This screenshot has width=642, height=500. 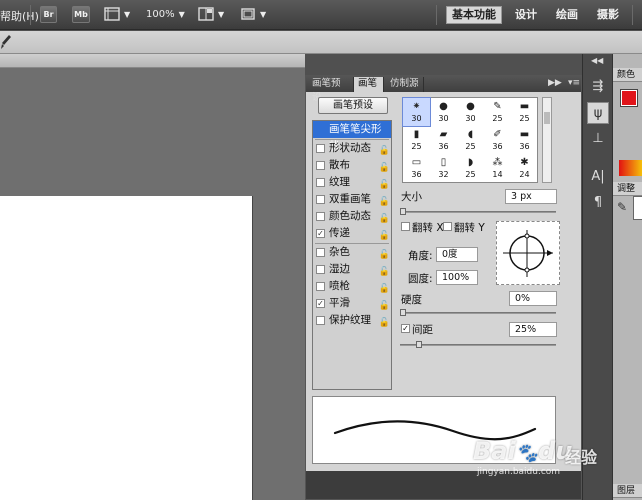 What do you see at coordinates (597, 60) in the screenshot?
I see `collapse-dock-icon: ◀◀` at bounding box center [597, 60].